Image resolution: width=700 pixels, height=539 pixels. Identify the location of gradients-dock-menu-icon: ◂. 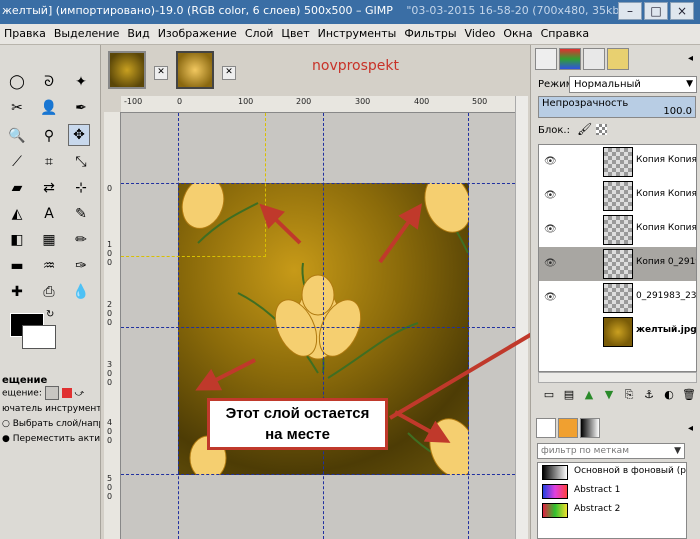
(690, 428).